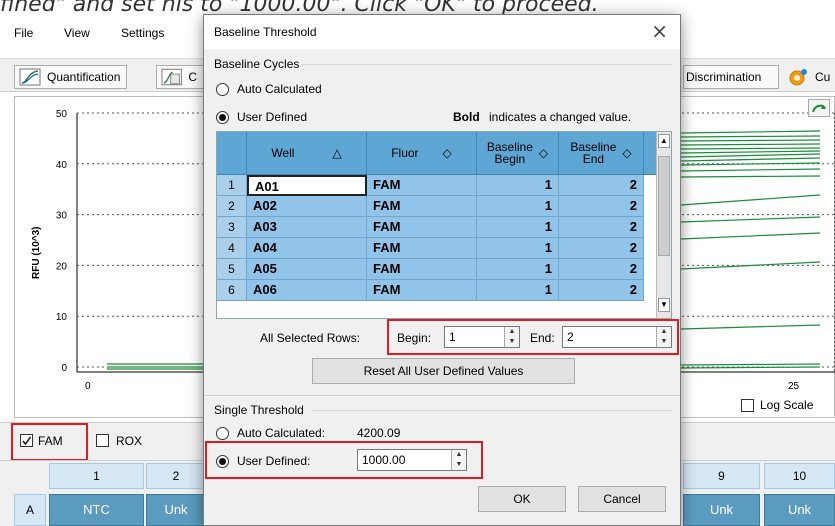  What do you see at coordinates (344, 460) in the screenshot?
I see `threshold-highlight-box` at bounding box center [344, 460].